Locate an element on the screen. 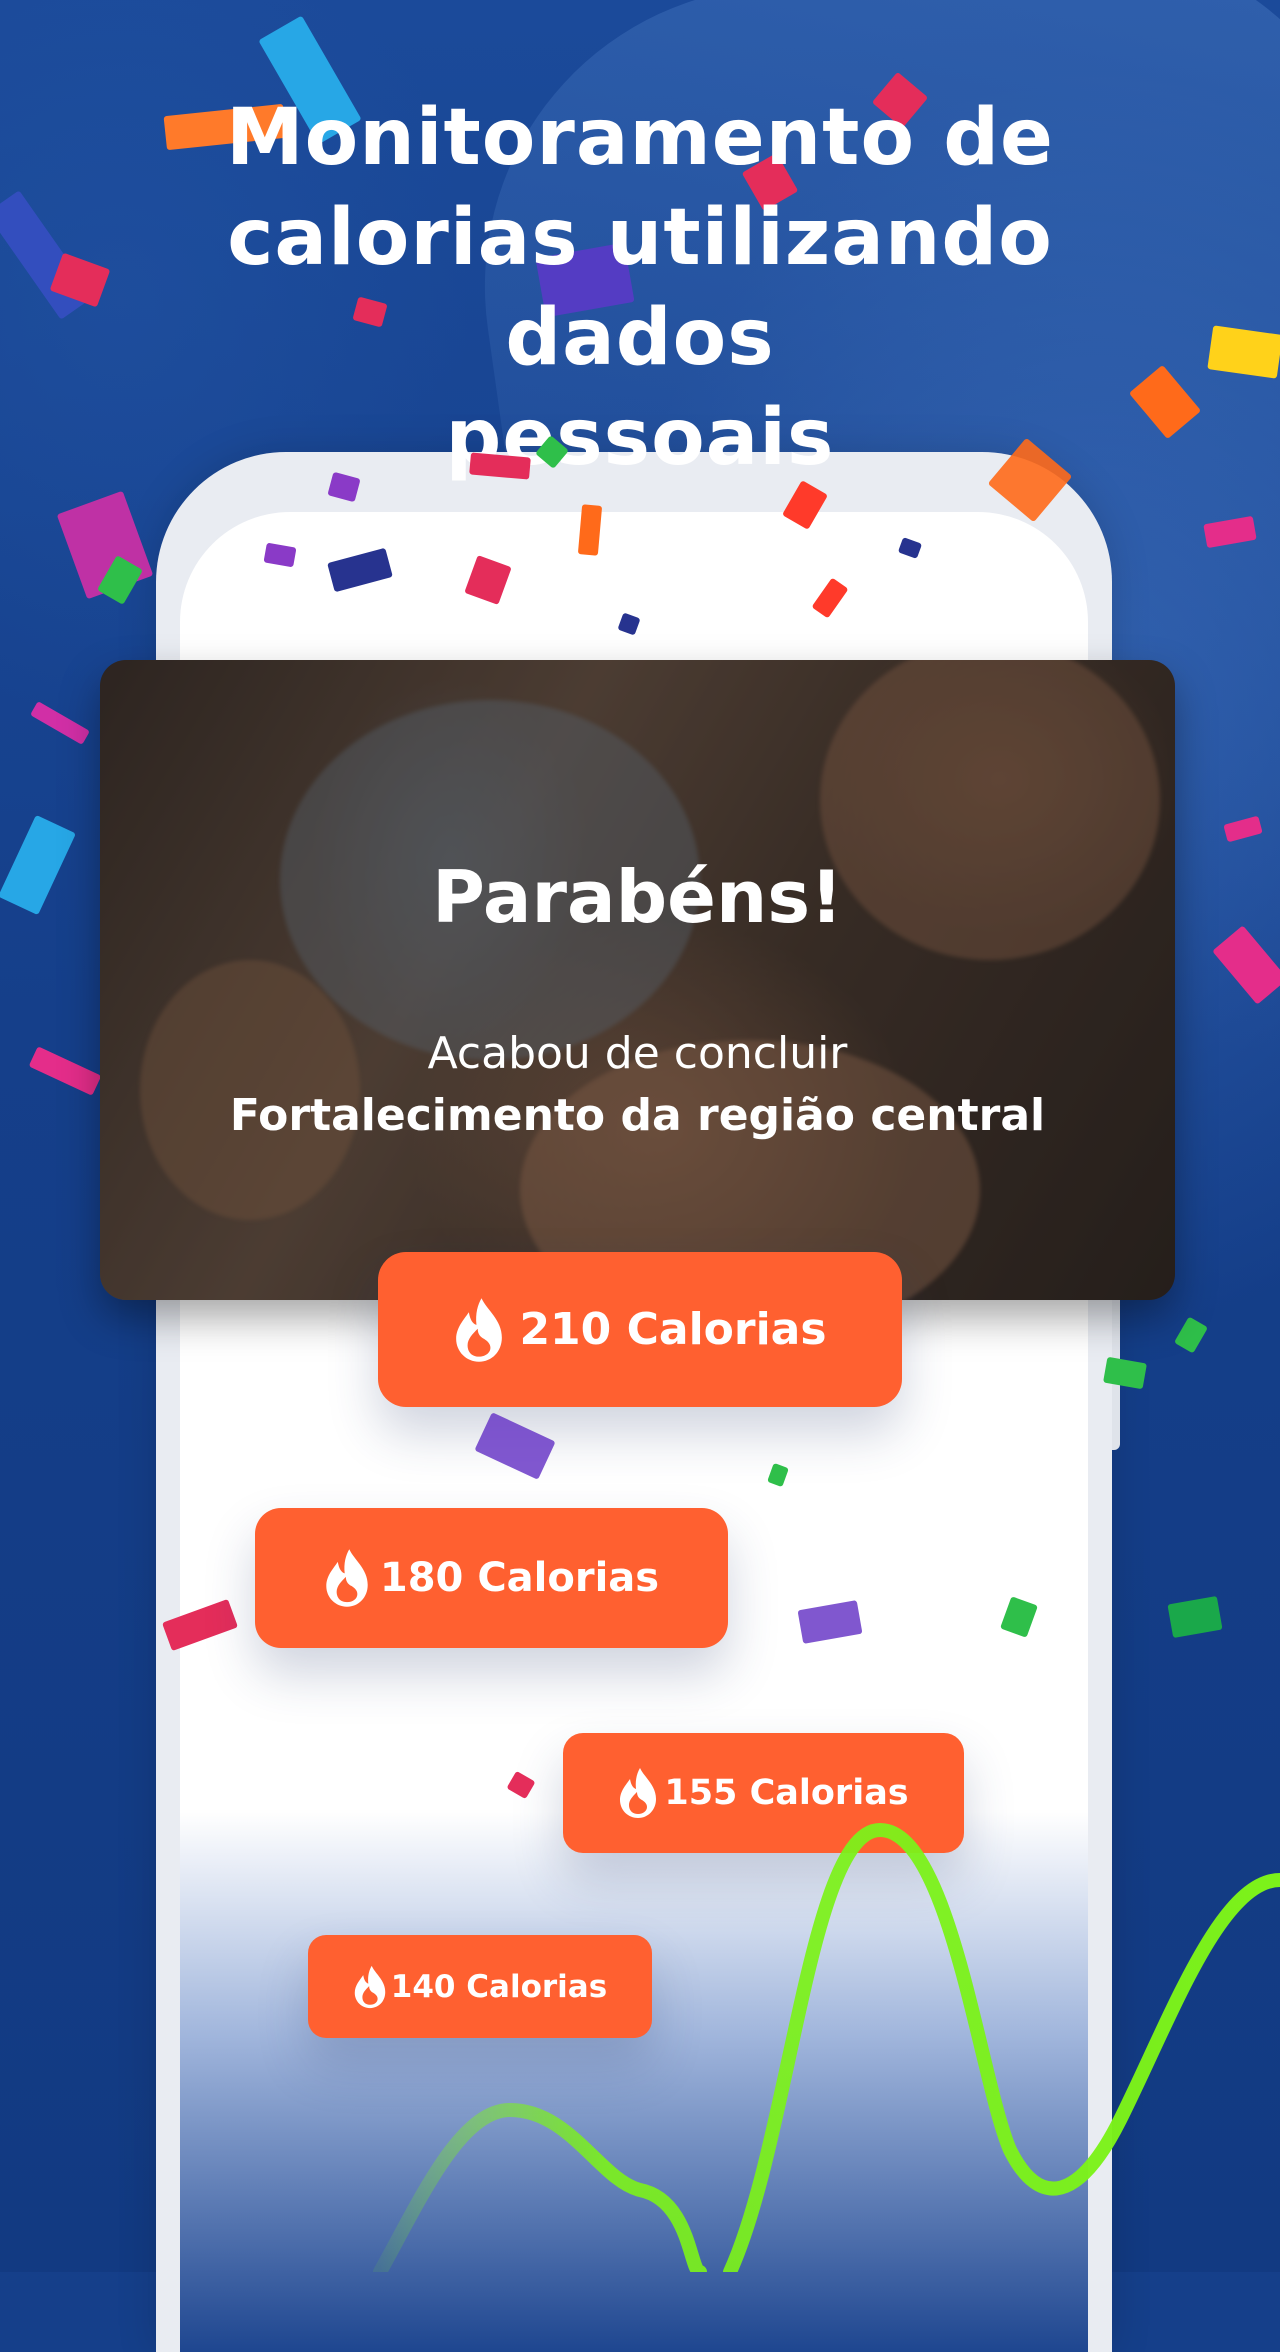 The height and width of the screenshot is (2352, 1280). calorie-badge: 210 Calorias is located at coordinates (640, 1329).